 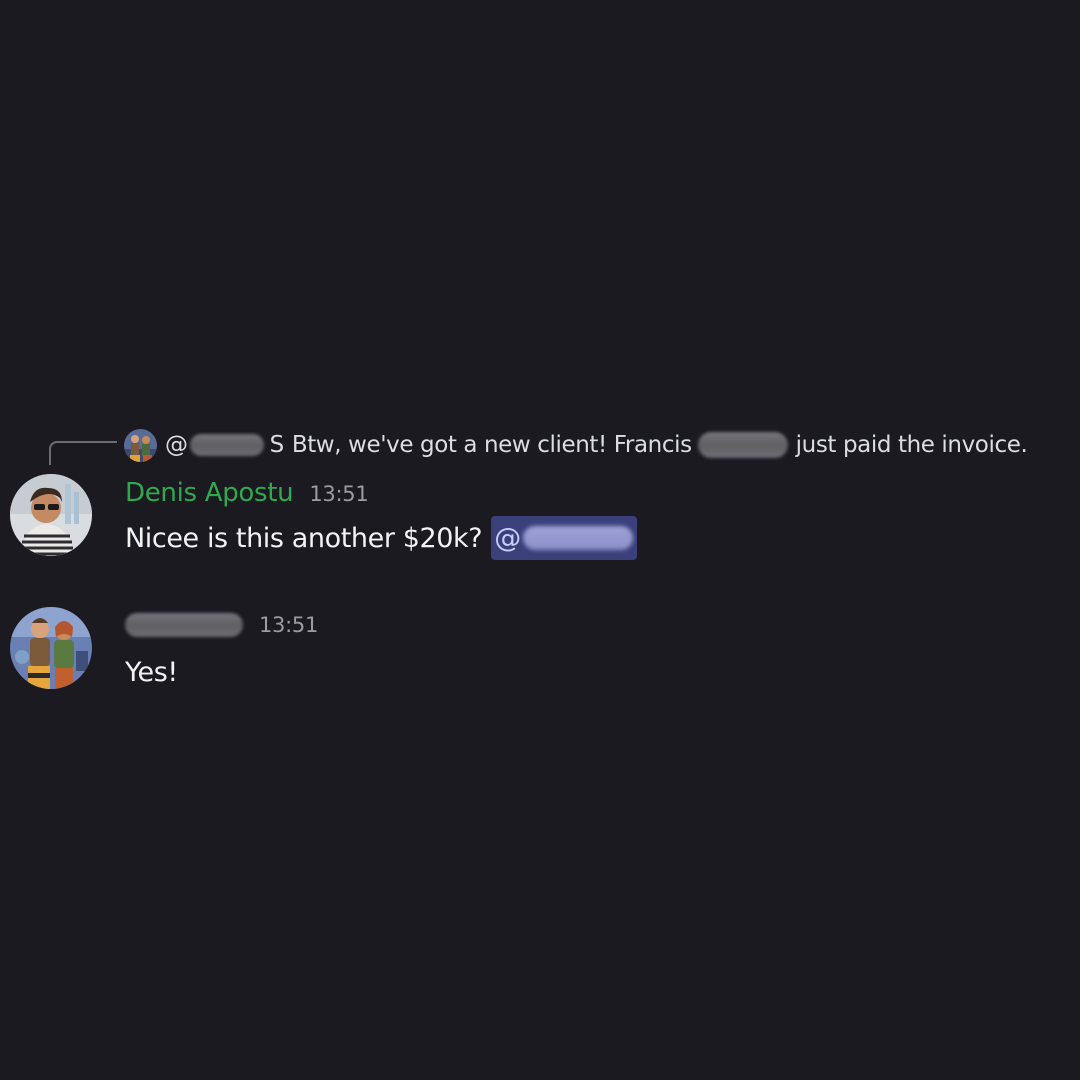 What do you see at coordinates (742, 445) in the screenshot?
I see `redacted-surname` at bounding box center [742, 445].